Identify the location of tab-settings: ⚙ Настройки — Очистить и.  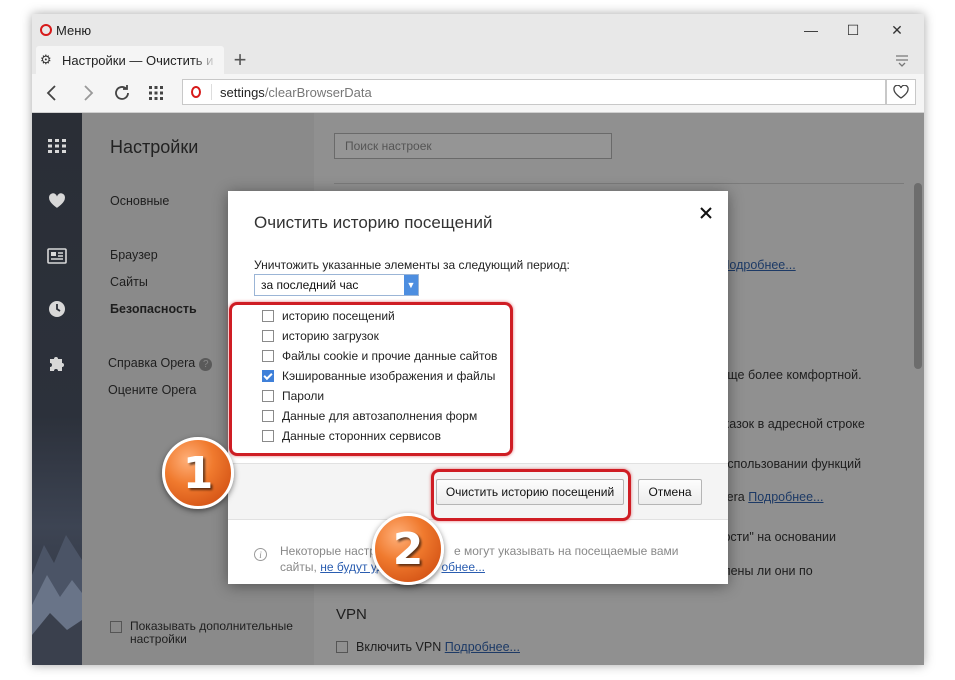
(130, 60).